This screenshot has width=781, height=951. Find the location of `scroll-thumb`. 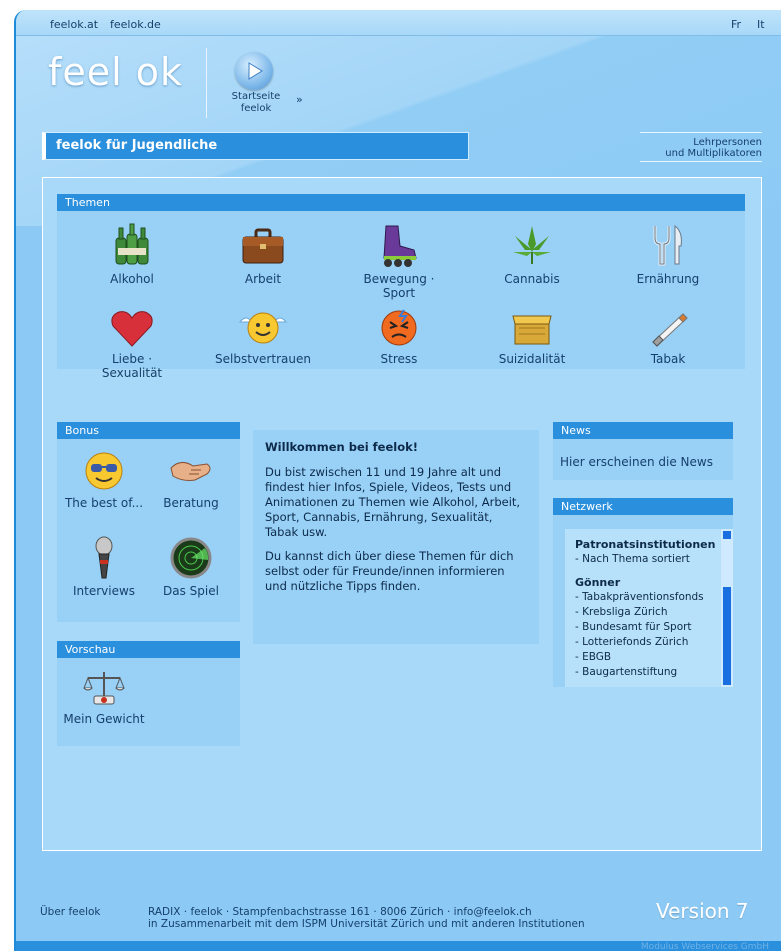

scroll-thumb is located at coordinates (727, 632).